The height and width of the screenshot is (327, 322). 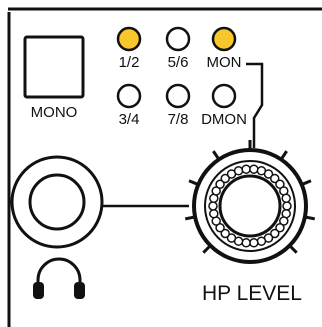 I want to click on indicator-1-2: 1/2, so click(x=129, y=48).